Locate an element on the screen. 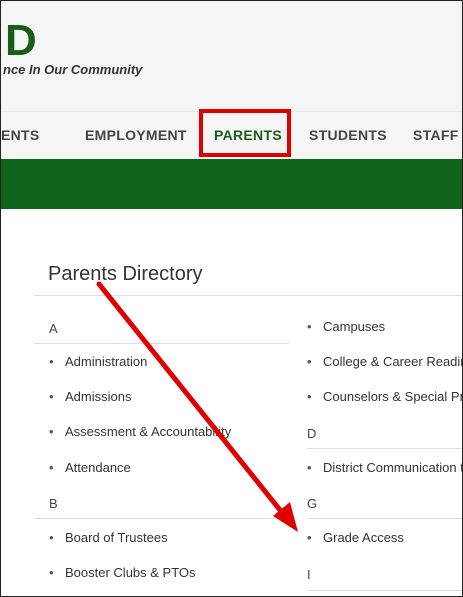 The width and height of the screenshot is (463, 597). green-banner is located at coordinates (231, 184).